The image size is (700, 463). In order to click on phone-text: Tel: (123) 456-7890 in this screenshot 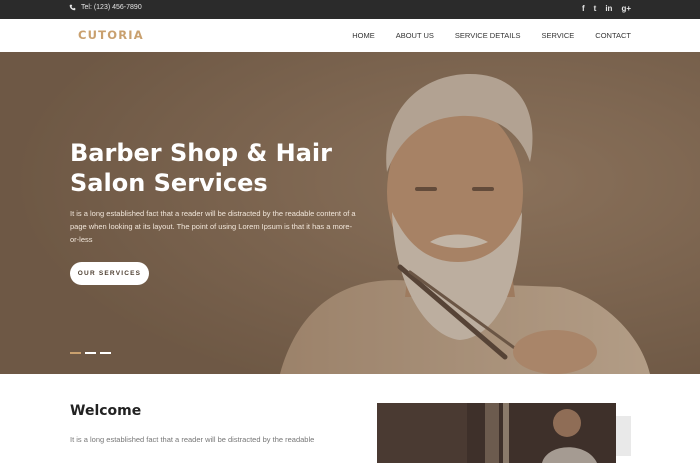, I will do `click(111, 7)`.